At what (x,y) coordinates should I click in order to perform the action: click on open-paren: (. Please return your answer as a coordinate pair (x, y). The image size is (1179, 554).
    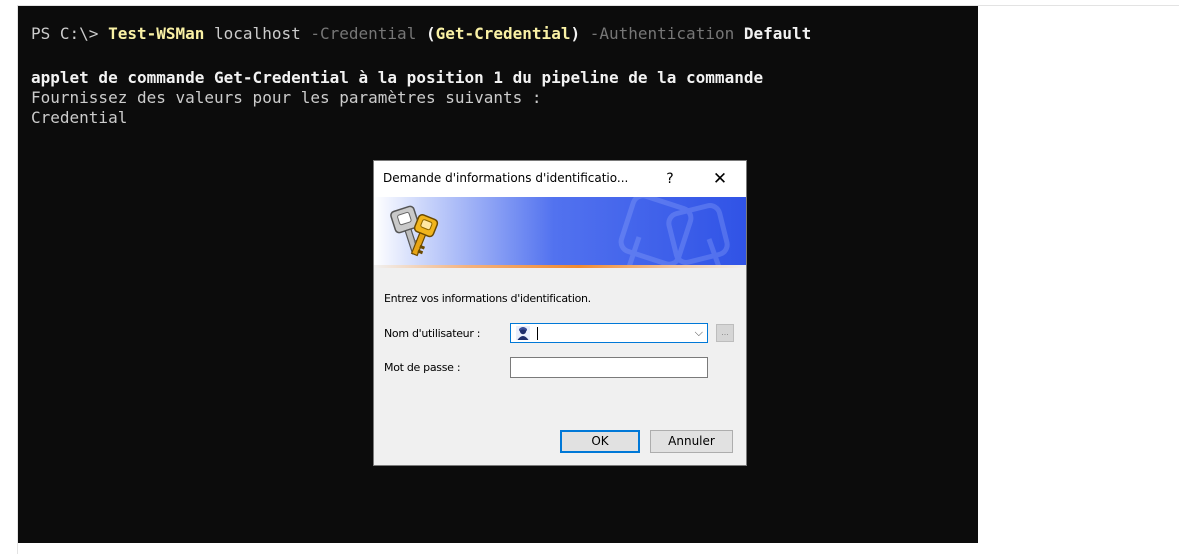
    Looking at the image, I should click on (426, 33).